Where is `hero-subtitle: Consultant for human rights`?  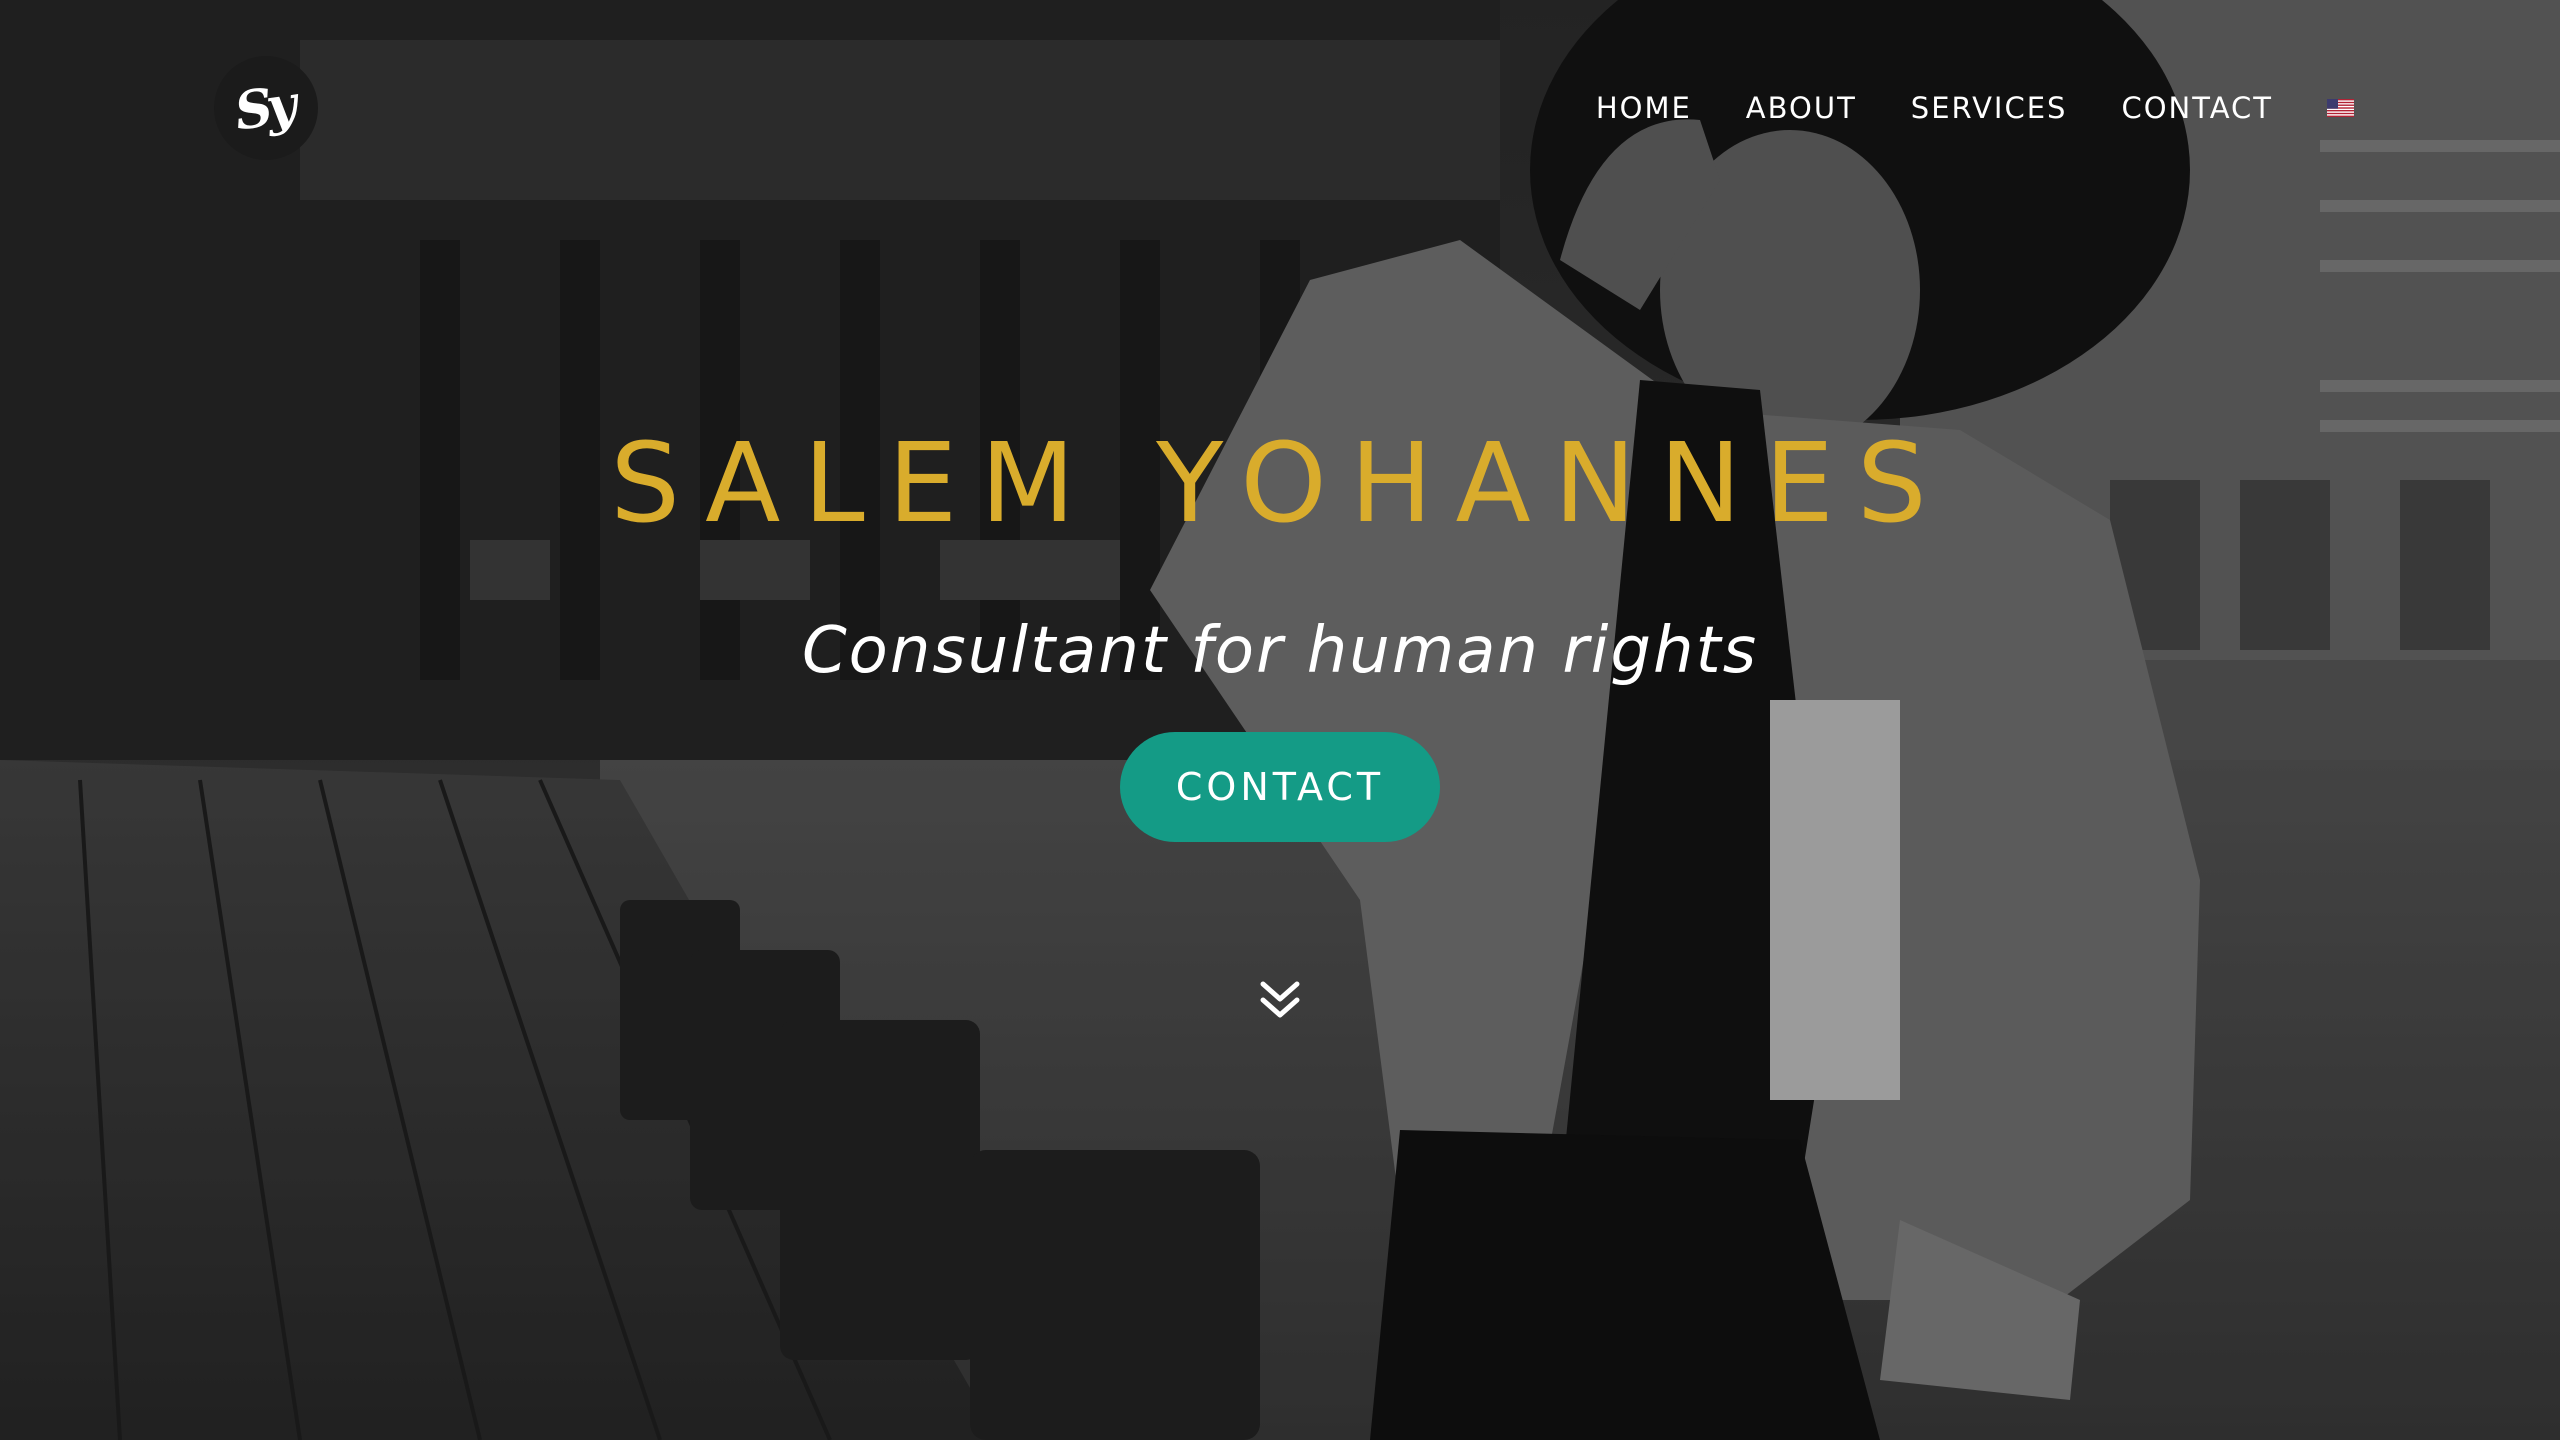
hero-subtitle: Consultant for human rights is located at coordinates (1280, 651).